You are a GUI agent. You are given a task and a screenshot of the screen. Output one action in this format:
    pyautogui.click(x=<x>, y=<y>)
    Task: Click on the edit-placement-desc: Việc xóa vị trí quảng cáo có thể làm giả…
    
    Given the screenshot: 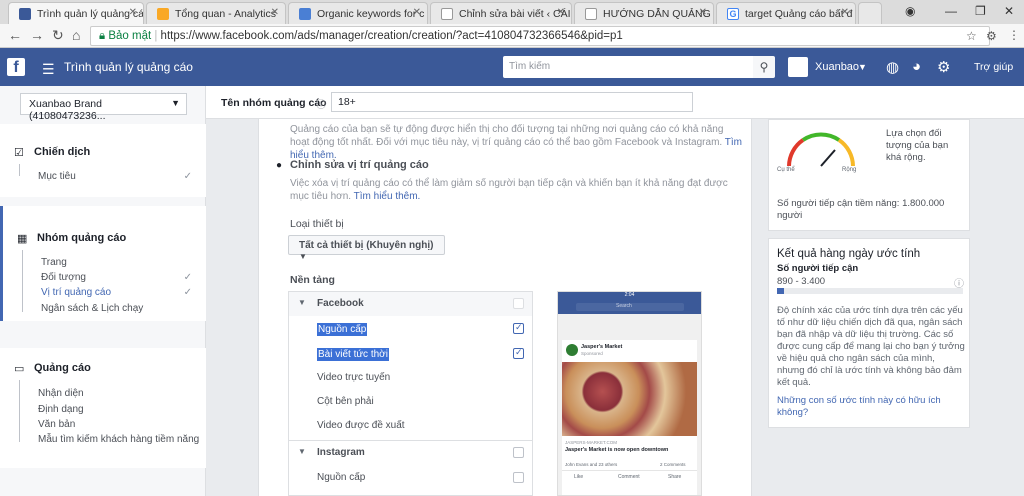 What is the action you would take?
    pyautogui.click(x=509, y=190)
    